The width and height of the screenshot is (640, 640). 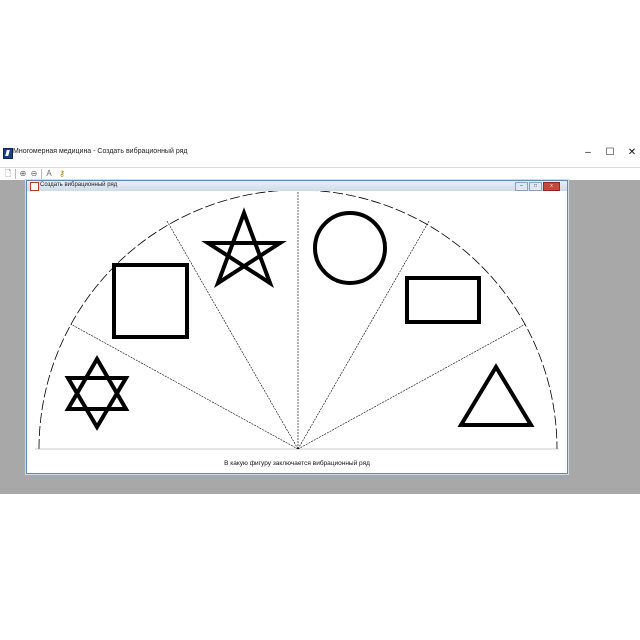 I want to click on toolbar: 🗋 ⊕ ⊖ A ⚷, so click(x=320, y=174).